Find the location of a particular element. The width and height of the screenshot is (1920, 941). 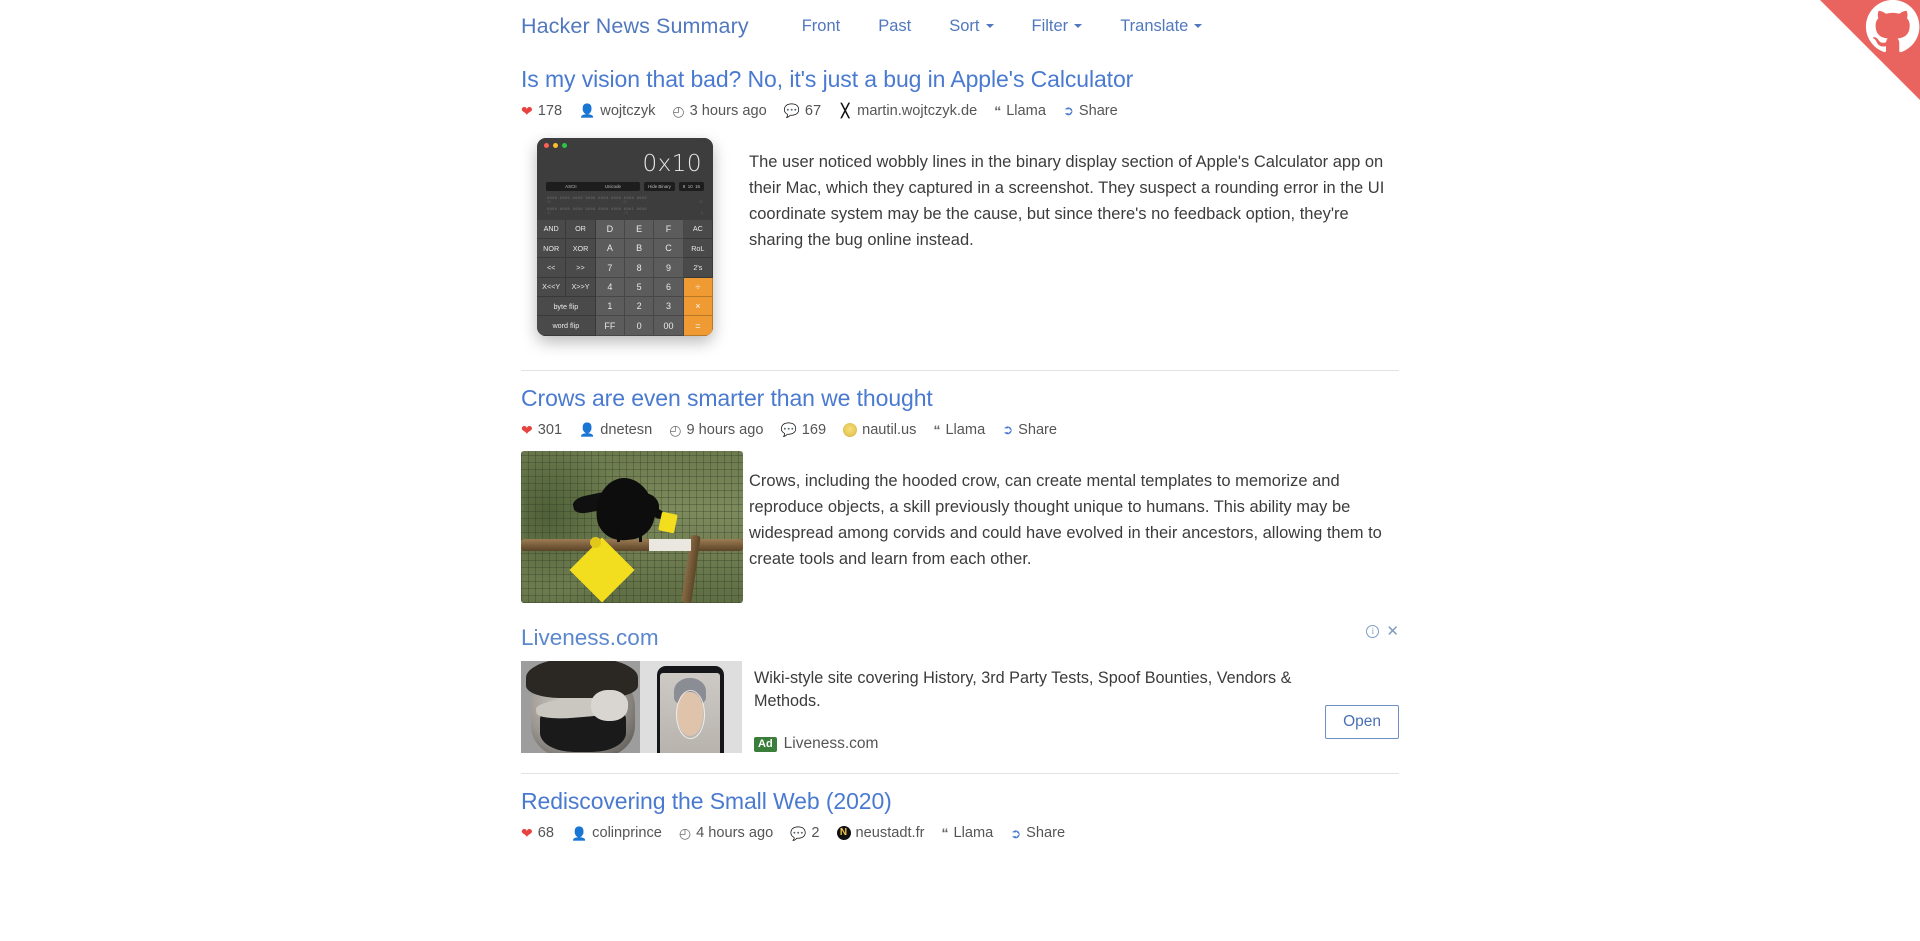

ad-thumbnail is located at coordinates (631, 706).